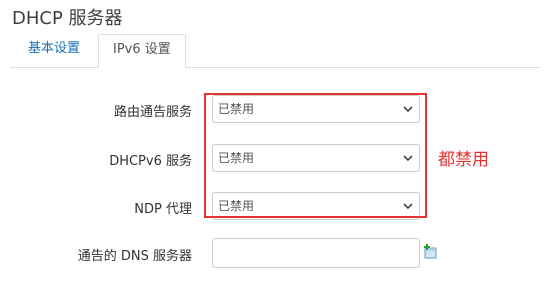 The height and width of the screenshot is (283, 548). I want to click on tab-ipv6-settings: IPv6 设置, so click(142, 51).